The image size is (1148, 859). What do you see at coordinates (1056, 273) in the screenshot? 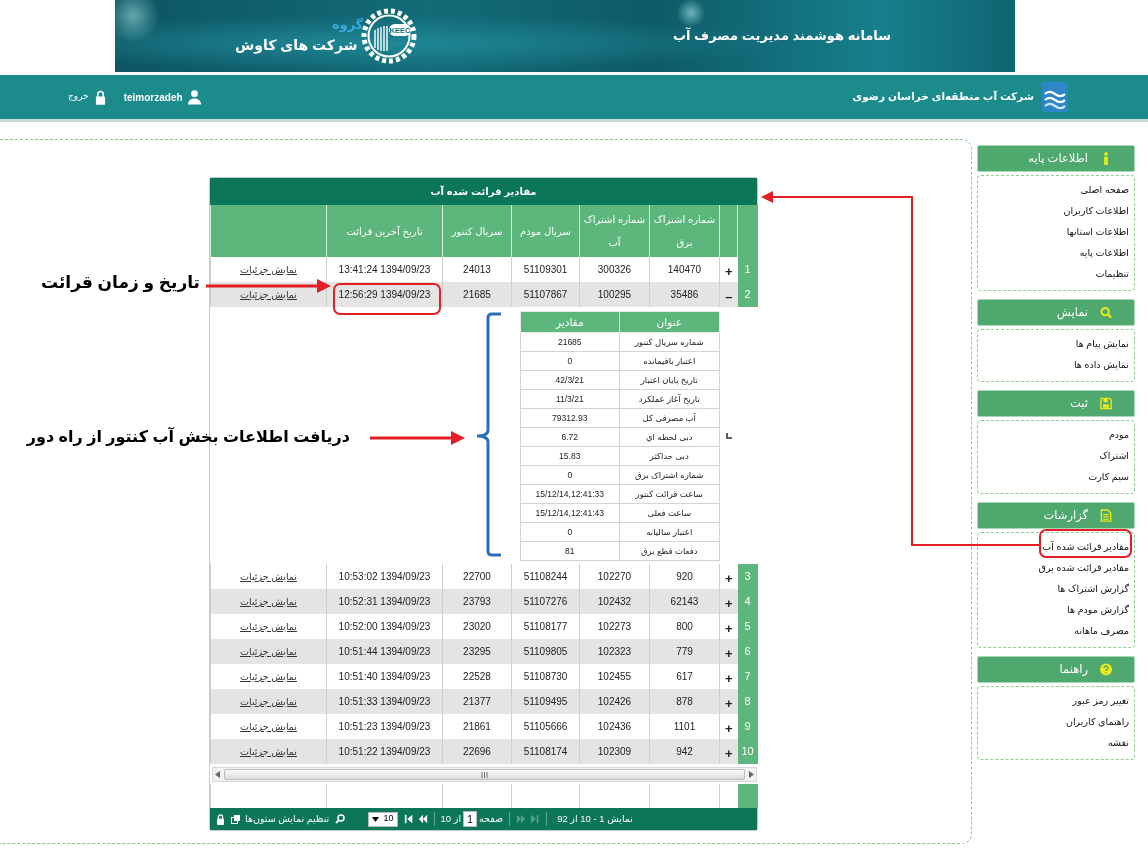
I see `menu-item: تنظیمات` at bounding box center [1056, 273].